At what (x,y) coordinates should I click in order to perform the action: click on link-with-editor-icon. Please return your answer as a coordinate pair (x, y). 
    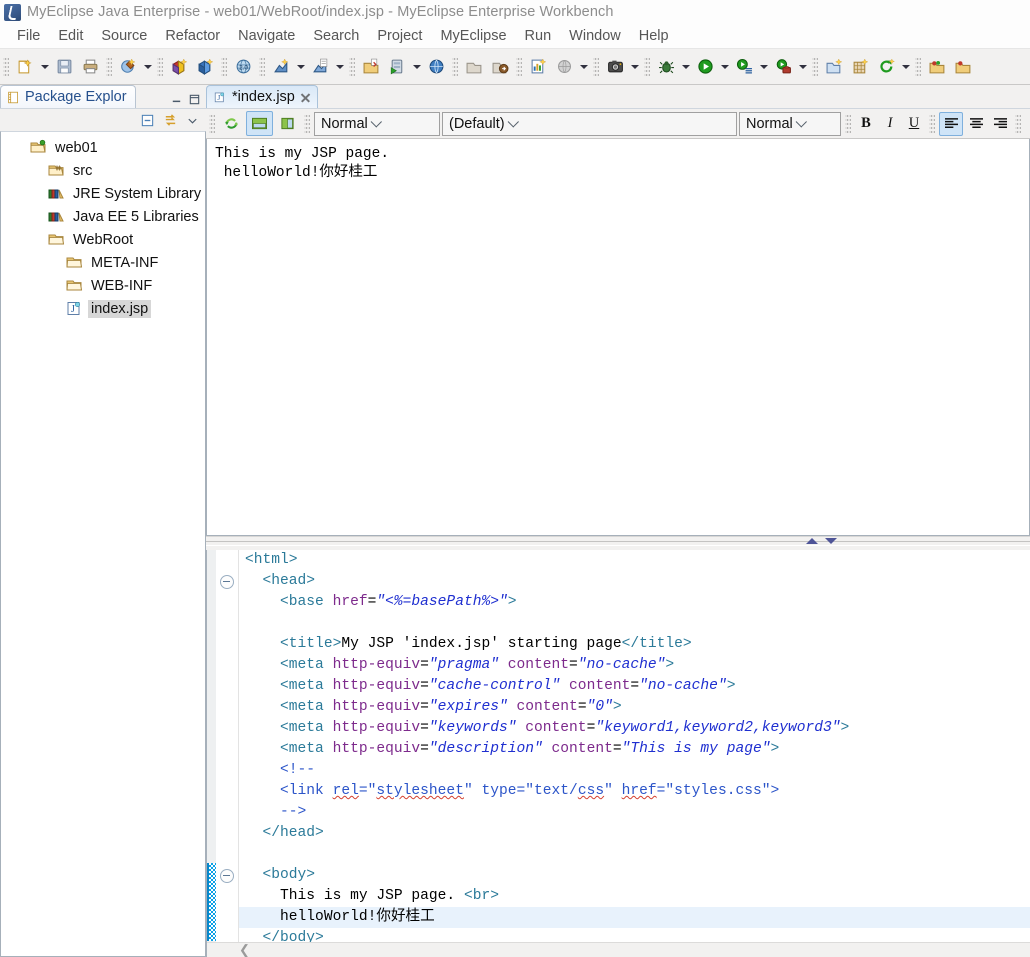
    Looking at the image, I should click on (170, 120).